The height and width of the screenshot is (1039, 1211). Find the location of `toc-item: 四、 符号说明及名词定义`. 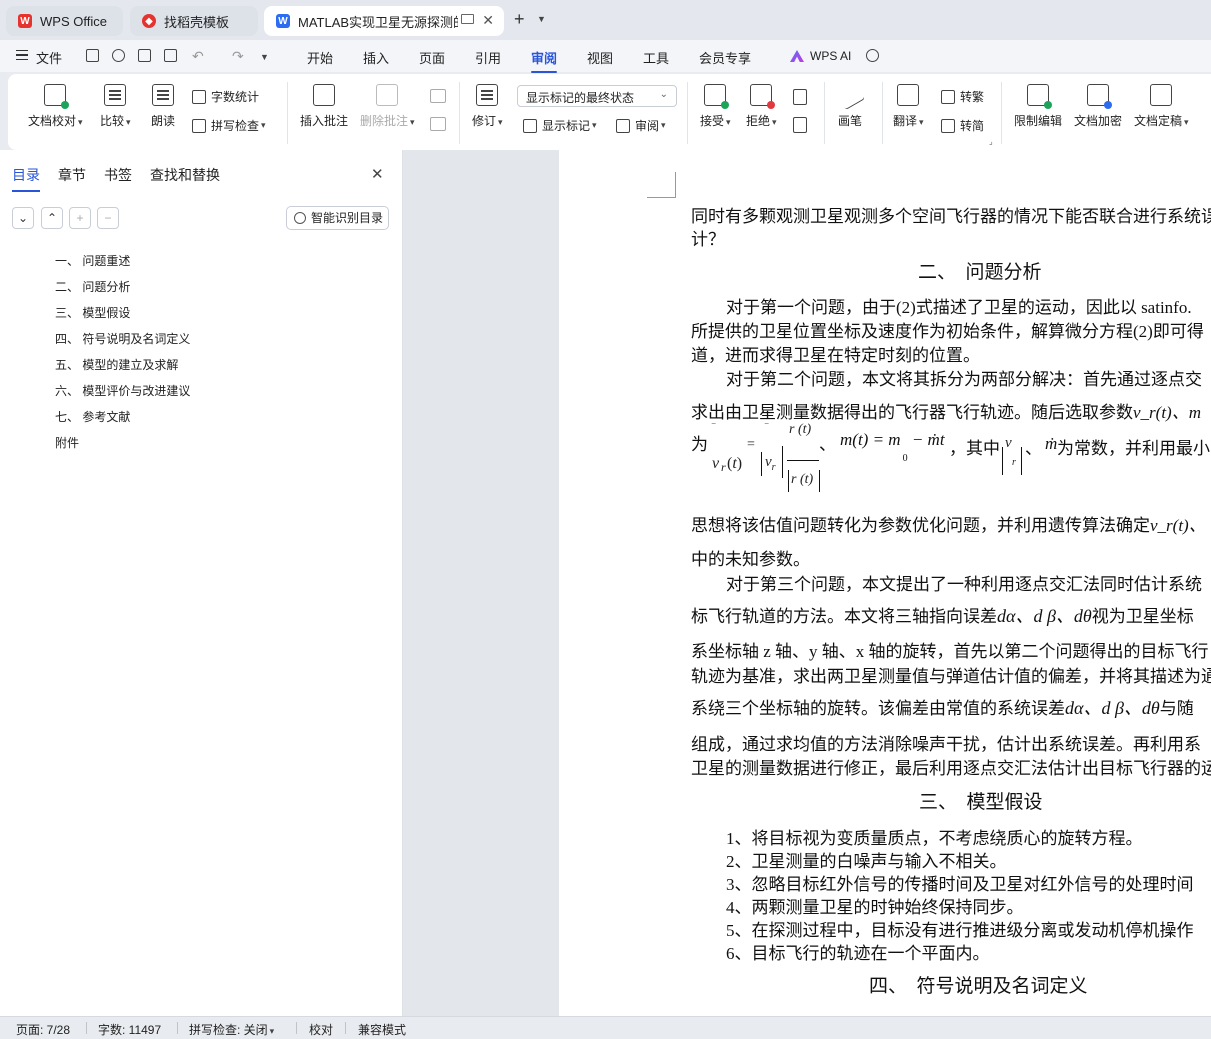

toc-item: 四、 符号说明及名词定义 is located at coordinates (122, 338).